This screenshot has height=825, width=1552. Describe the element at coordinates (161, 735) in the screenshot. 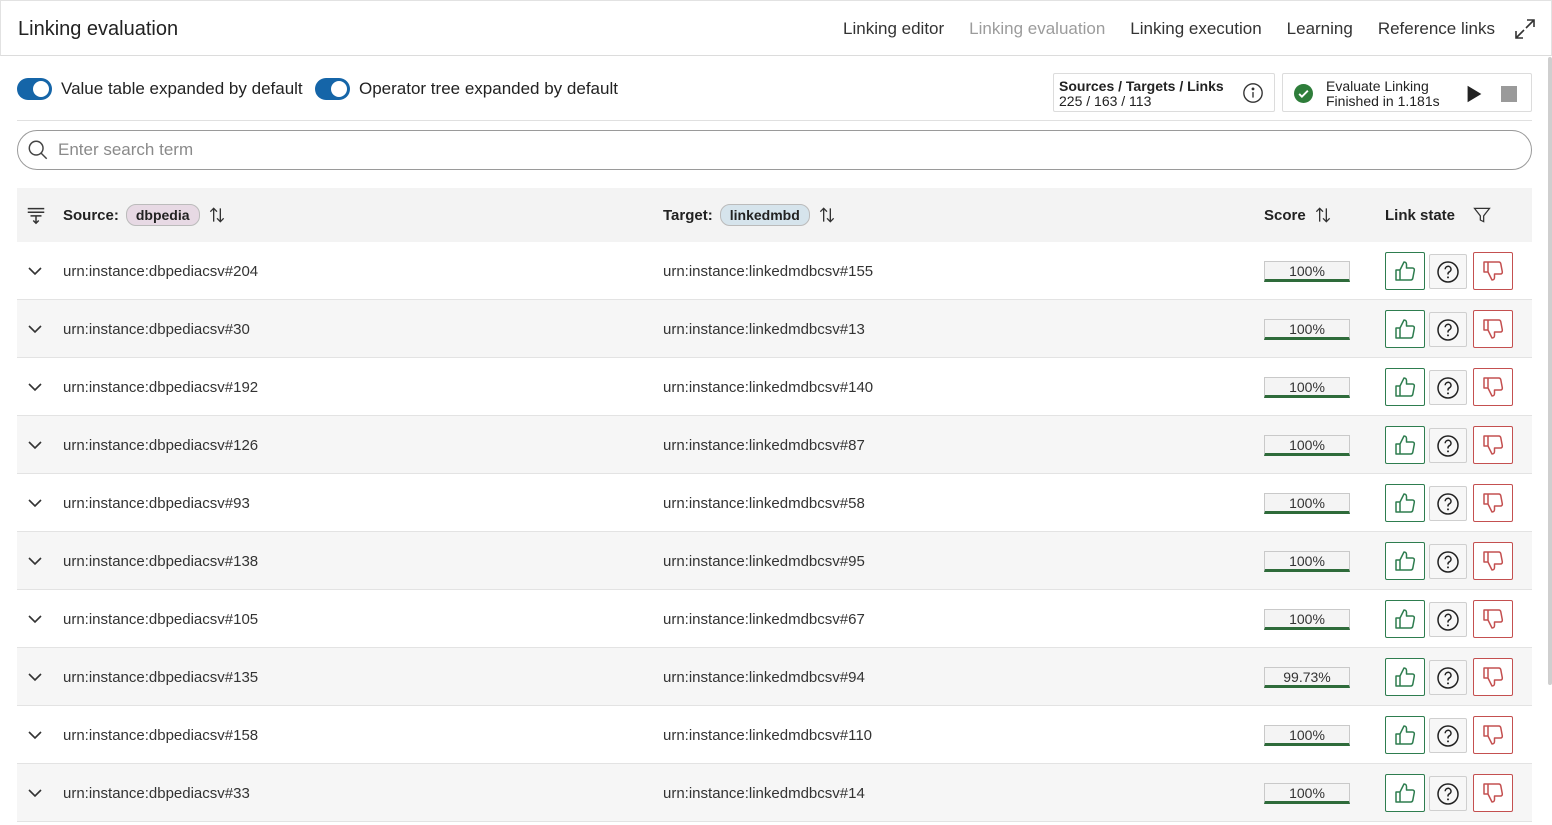

I see `row-source: urn:instance:dbpediacsv#158` at that location.